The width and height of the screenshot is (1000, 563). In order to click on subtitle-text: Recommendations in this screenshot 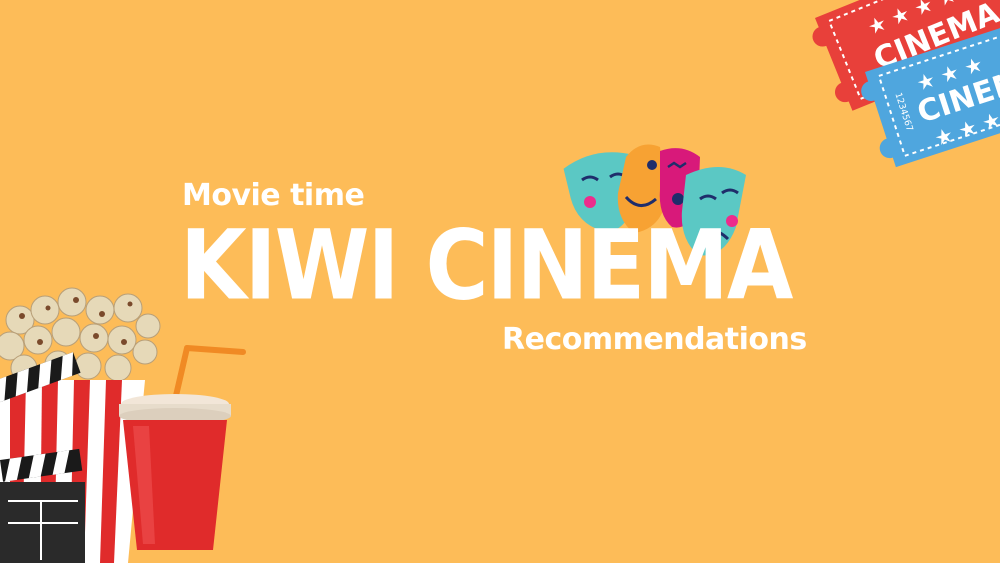, I will do `click(654, 339)`.